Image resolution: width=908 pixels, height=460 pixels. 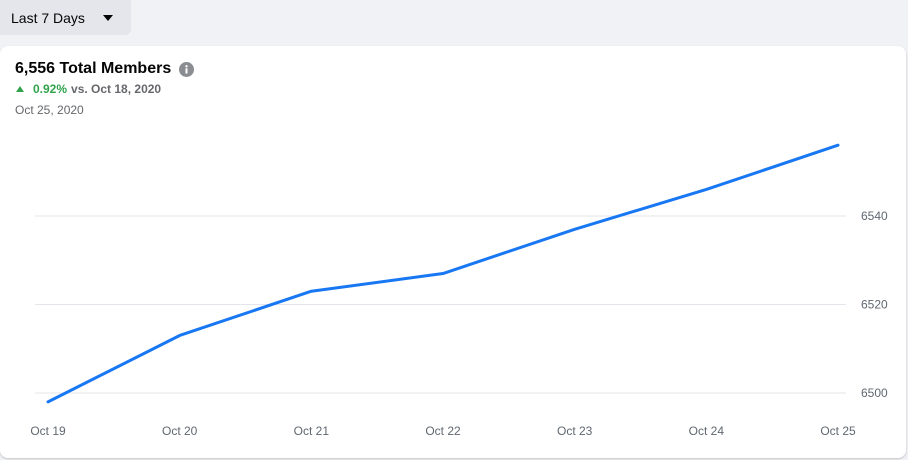 I want to click on x-tick-label: Oct 21, so click(x=312, y=431).